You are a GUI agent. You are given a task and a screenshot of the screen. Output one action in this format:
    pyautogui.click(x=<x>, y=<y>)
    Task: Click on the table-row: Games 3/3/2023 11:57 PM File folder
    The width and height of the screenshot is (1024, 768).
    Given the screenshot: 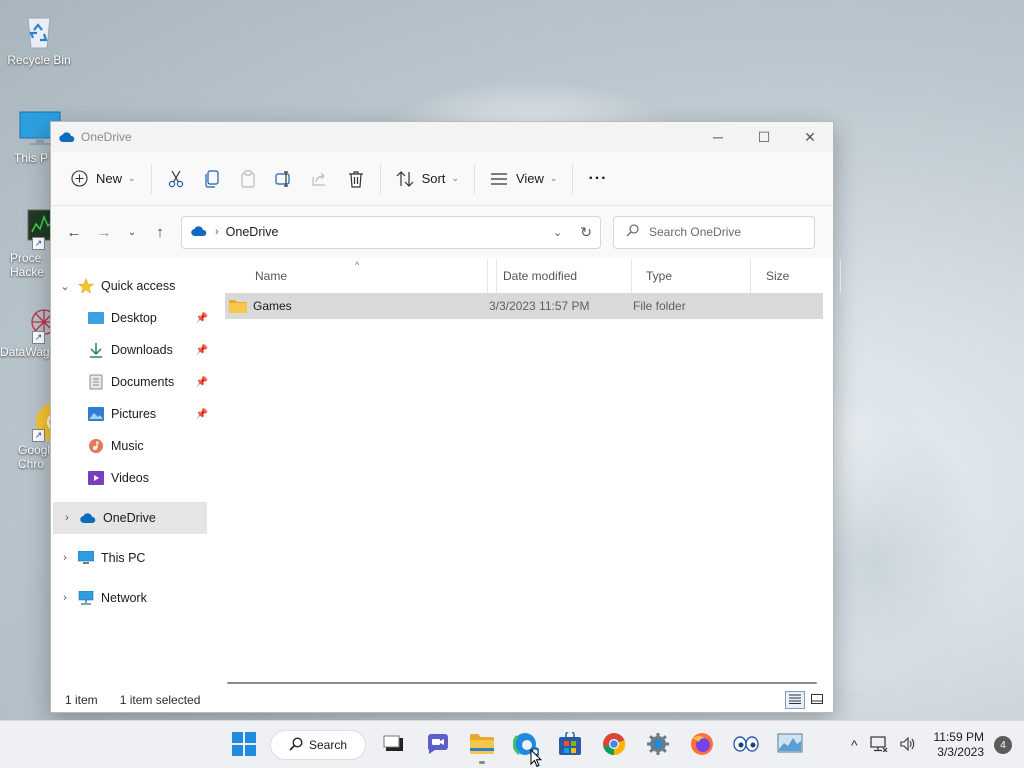 What is the action you would take?
    pyautogui.click(x=524, y=306)
    